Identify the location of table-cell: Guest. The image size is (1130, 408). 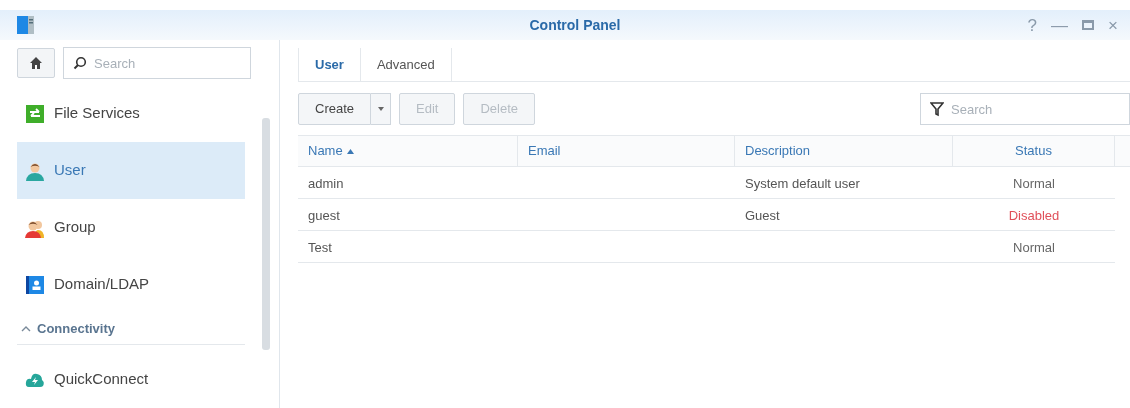
(762, 215).